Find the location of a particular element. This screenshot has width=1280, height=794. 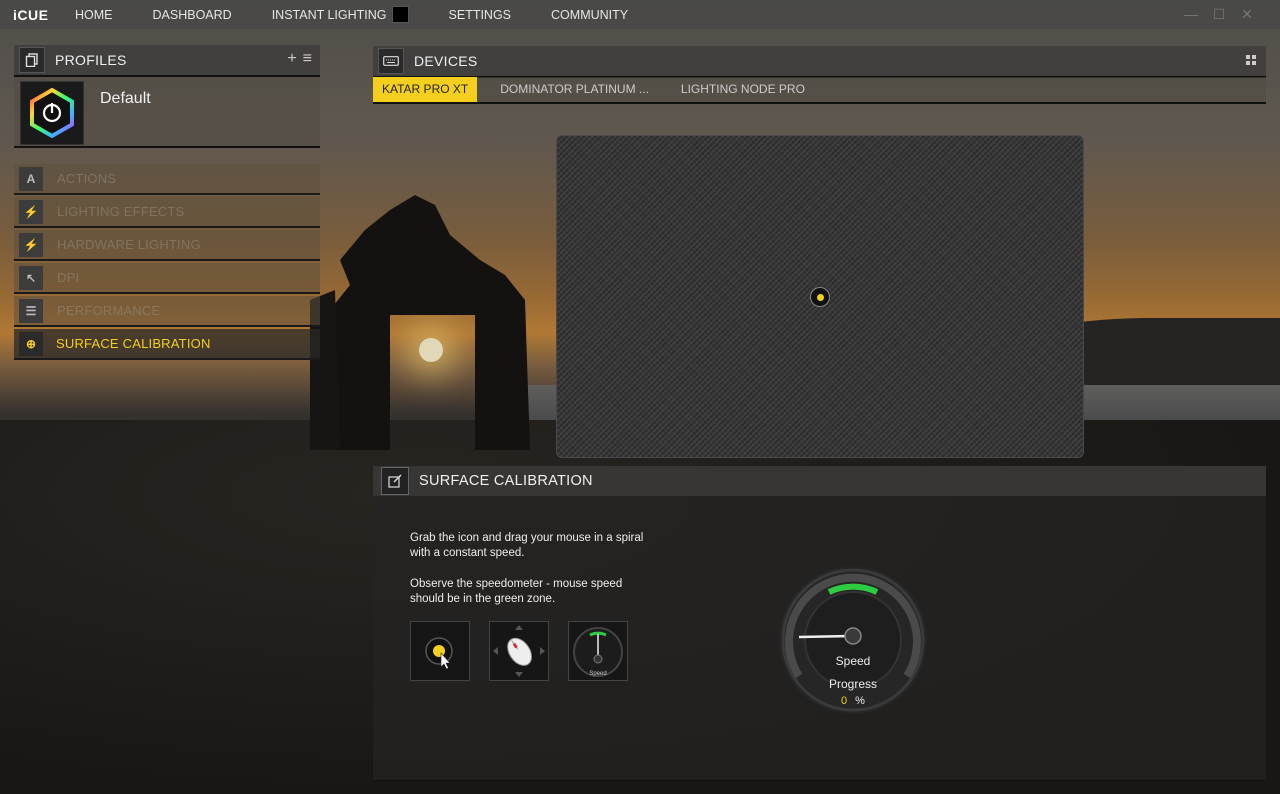

nav-dashboard: DASHBOARD is located at coordinates (192, 15).